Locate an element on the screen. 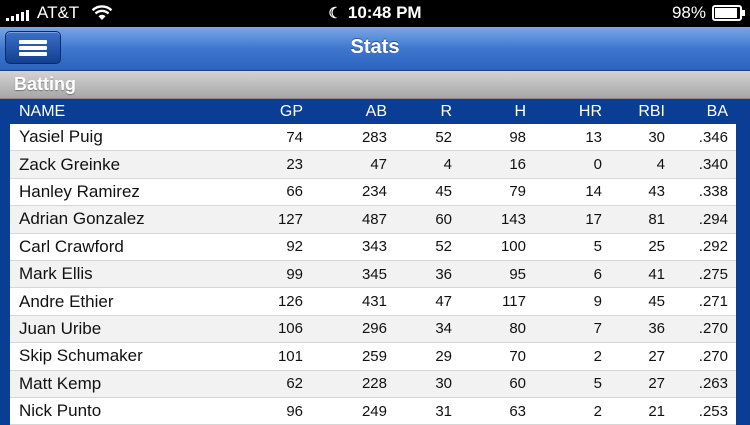 Image resolution: width=750 pixels, height=425 pixels. player-name-cell: Skip Schumaker is located at coordinates (81, 356).